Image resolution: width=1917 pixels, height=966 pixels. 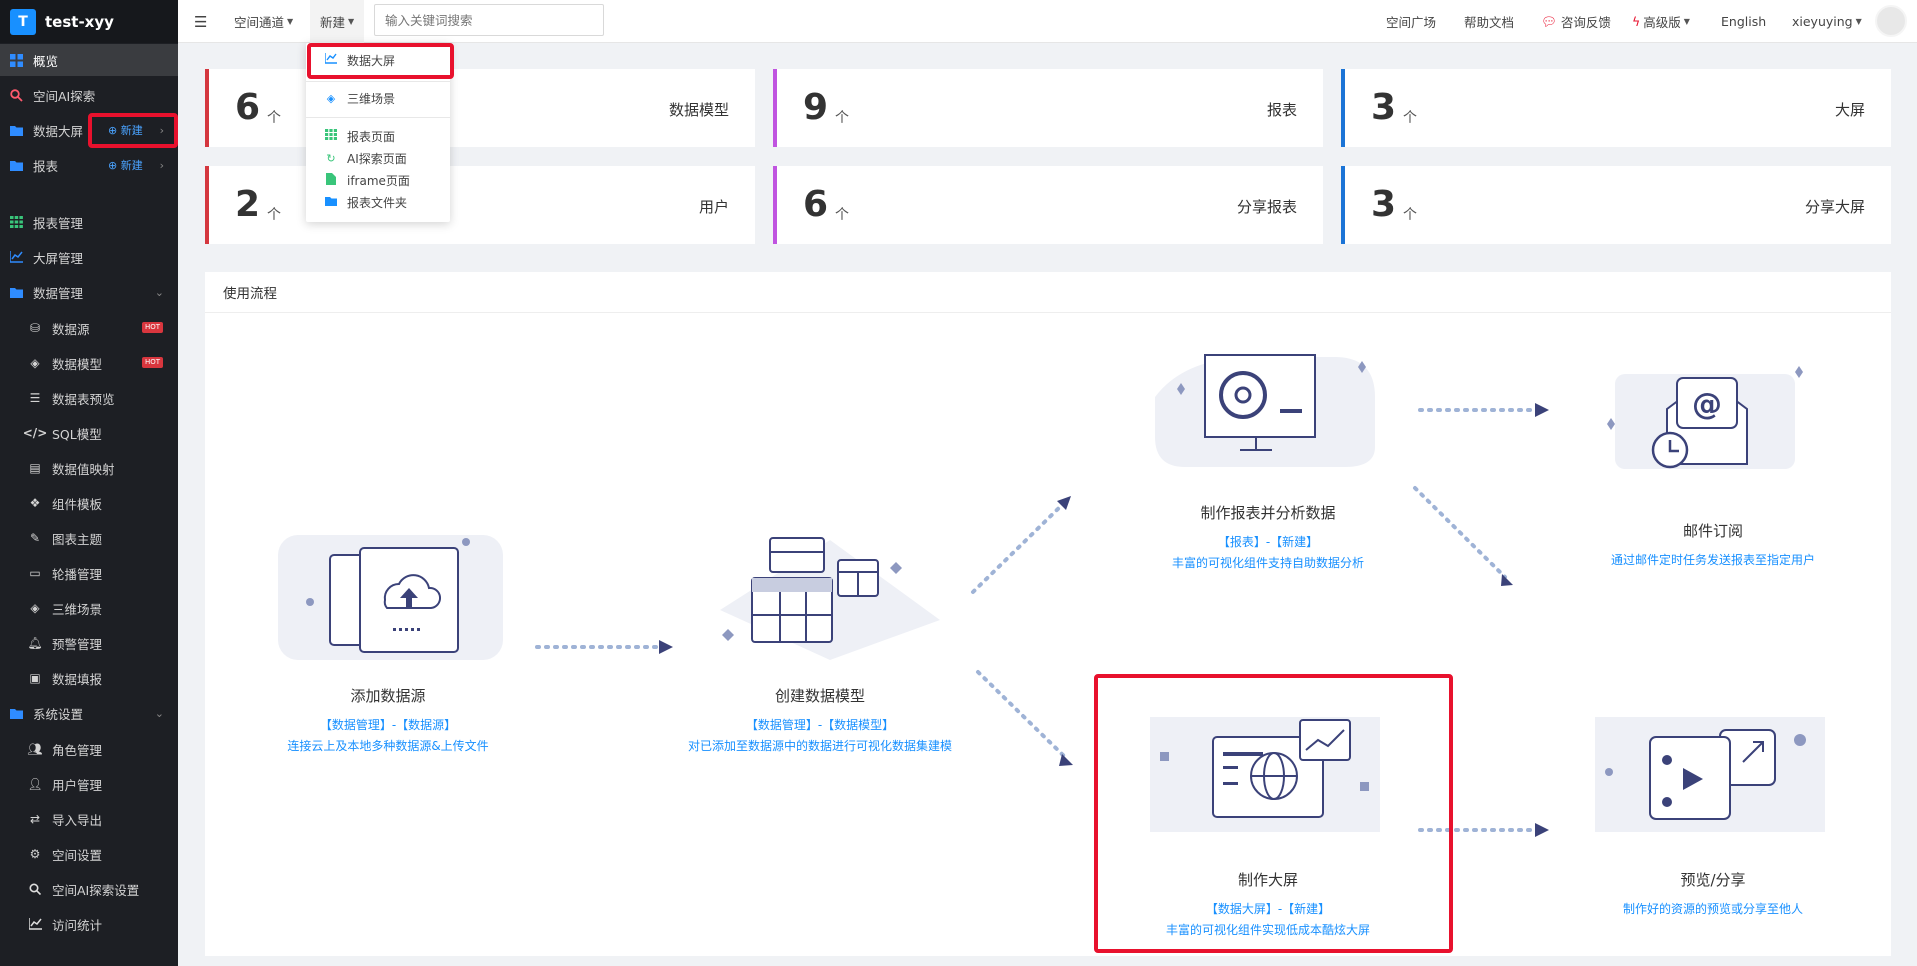 I want to click on sidebar-item-ai-explore: 空间AI探索, so click(x=89, y=95).